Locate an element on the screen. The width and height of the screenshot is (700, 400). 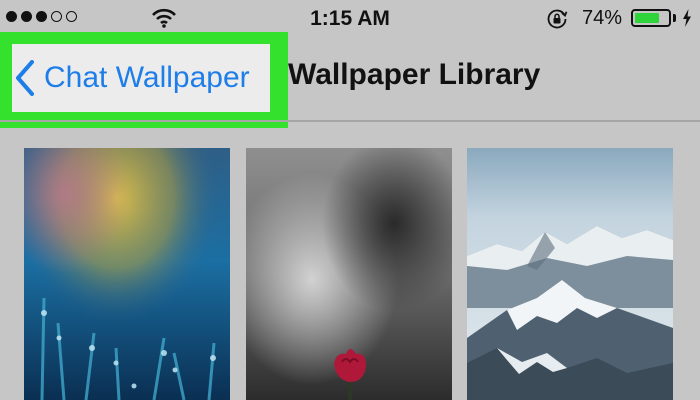
battery-icon is located at coordinates (651, 18).